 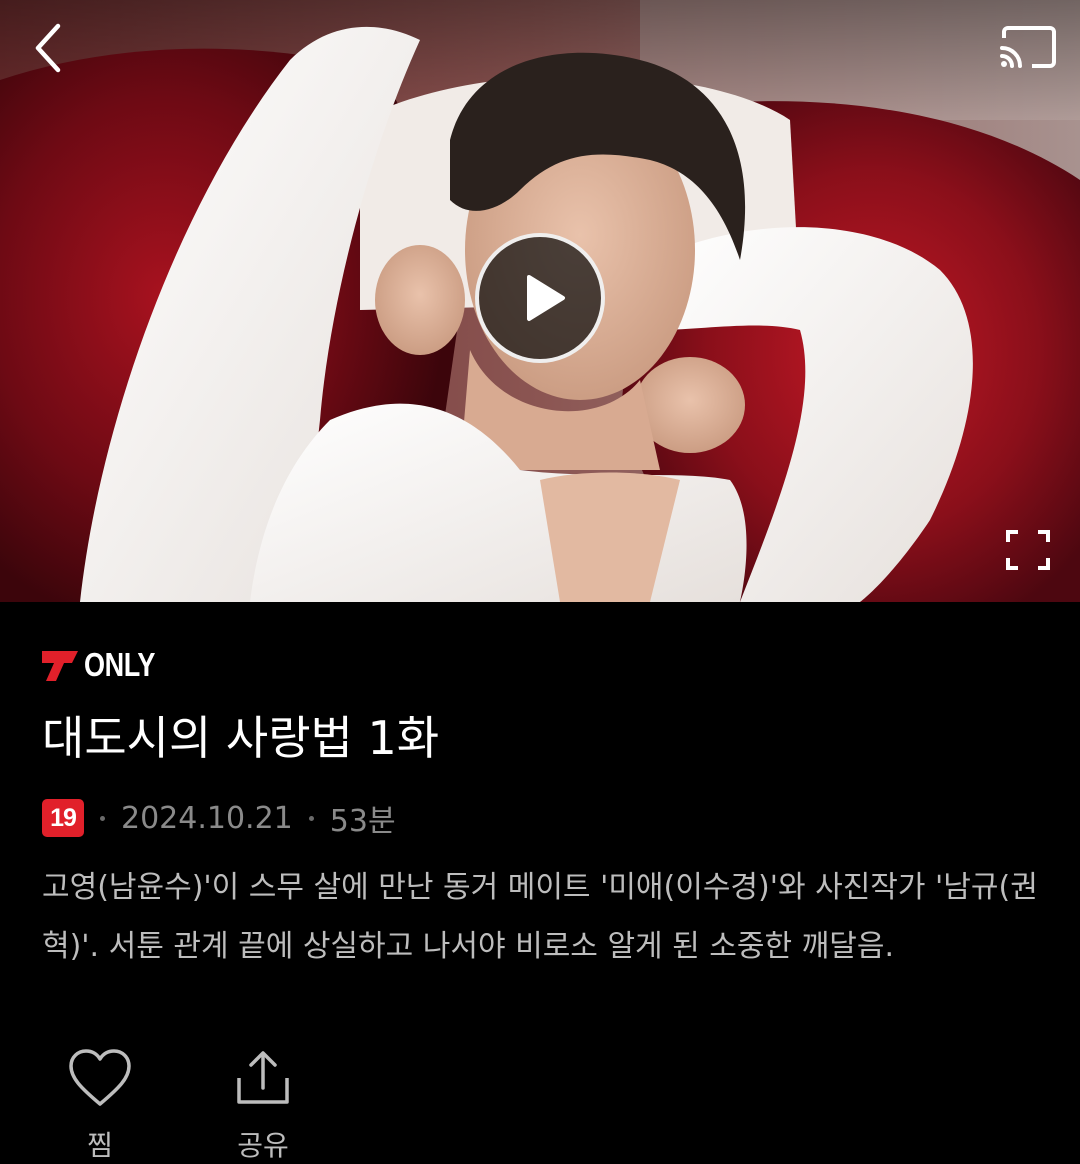 I want to click on like-label: 찜, so click(x=100, y=1145).